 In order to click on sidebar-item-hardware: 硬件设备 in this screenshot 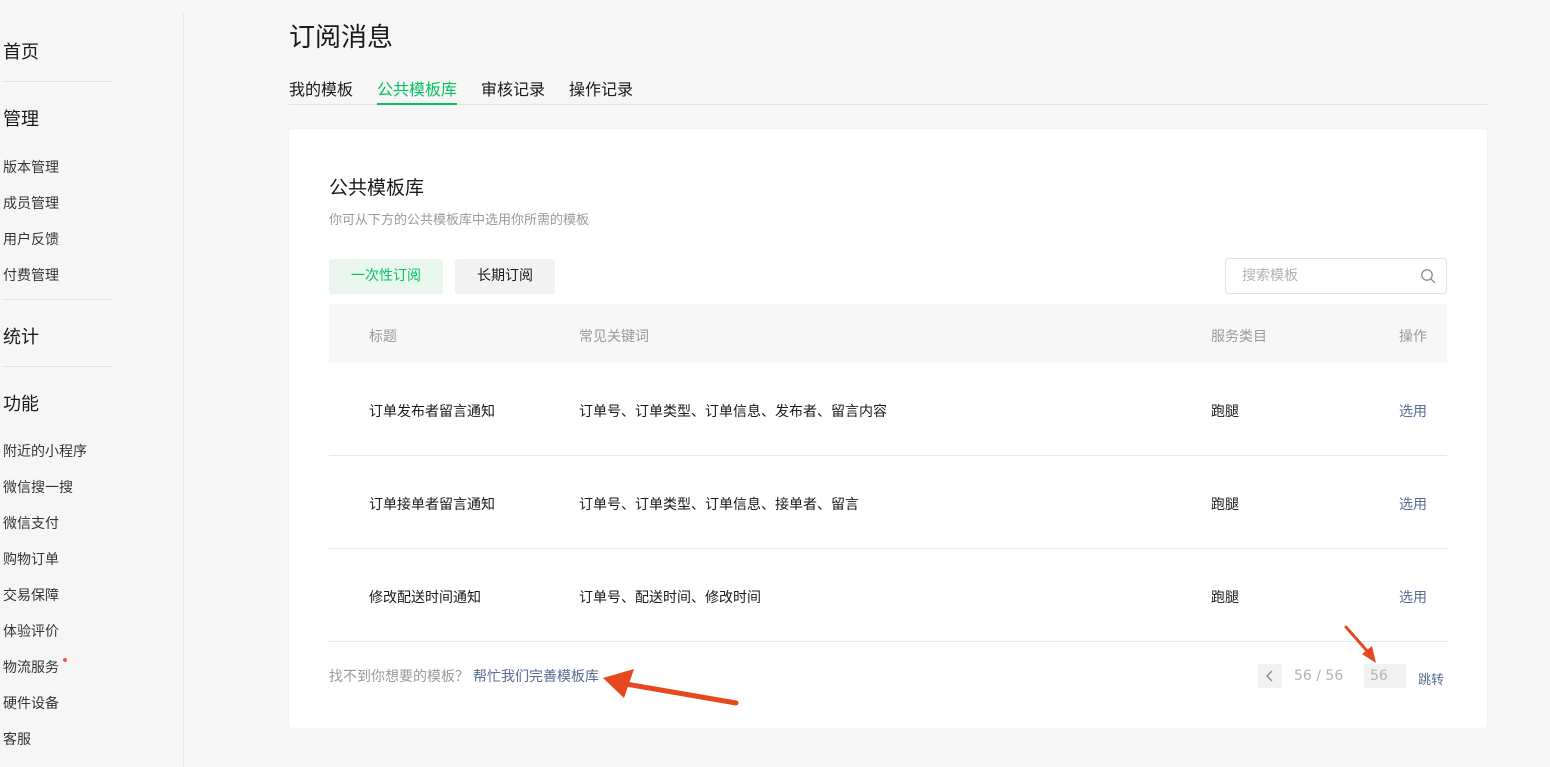, I will do `click(31, 703)`.